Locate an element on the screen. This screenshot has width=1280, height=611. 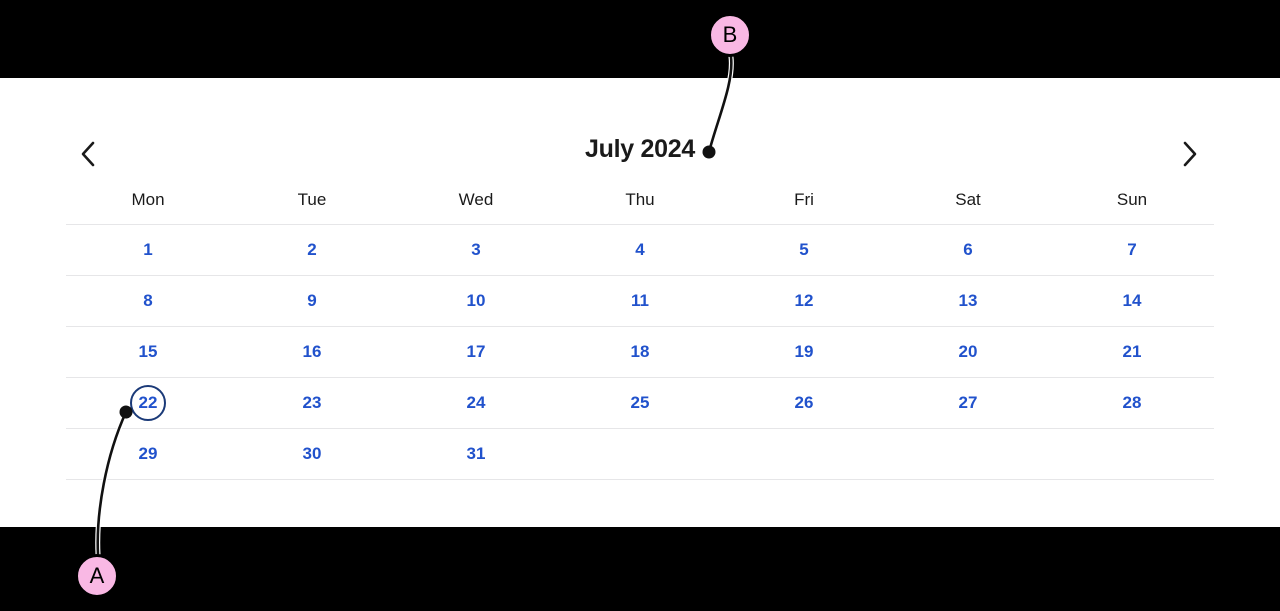
day-number: 15 is located at coordinates (148, 351).